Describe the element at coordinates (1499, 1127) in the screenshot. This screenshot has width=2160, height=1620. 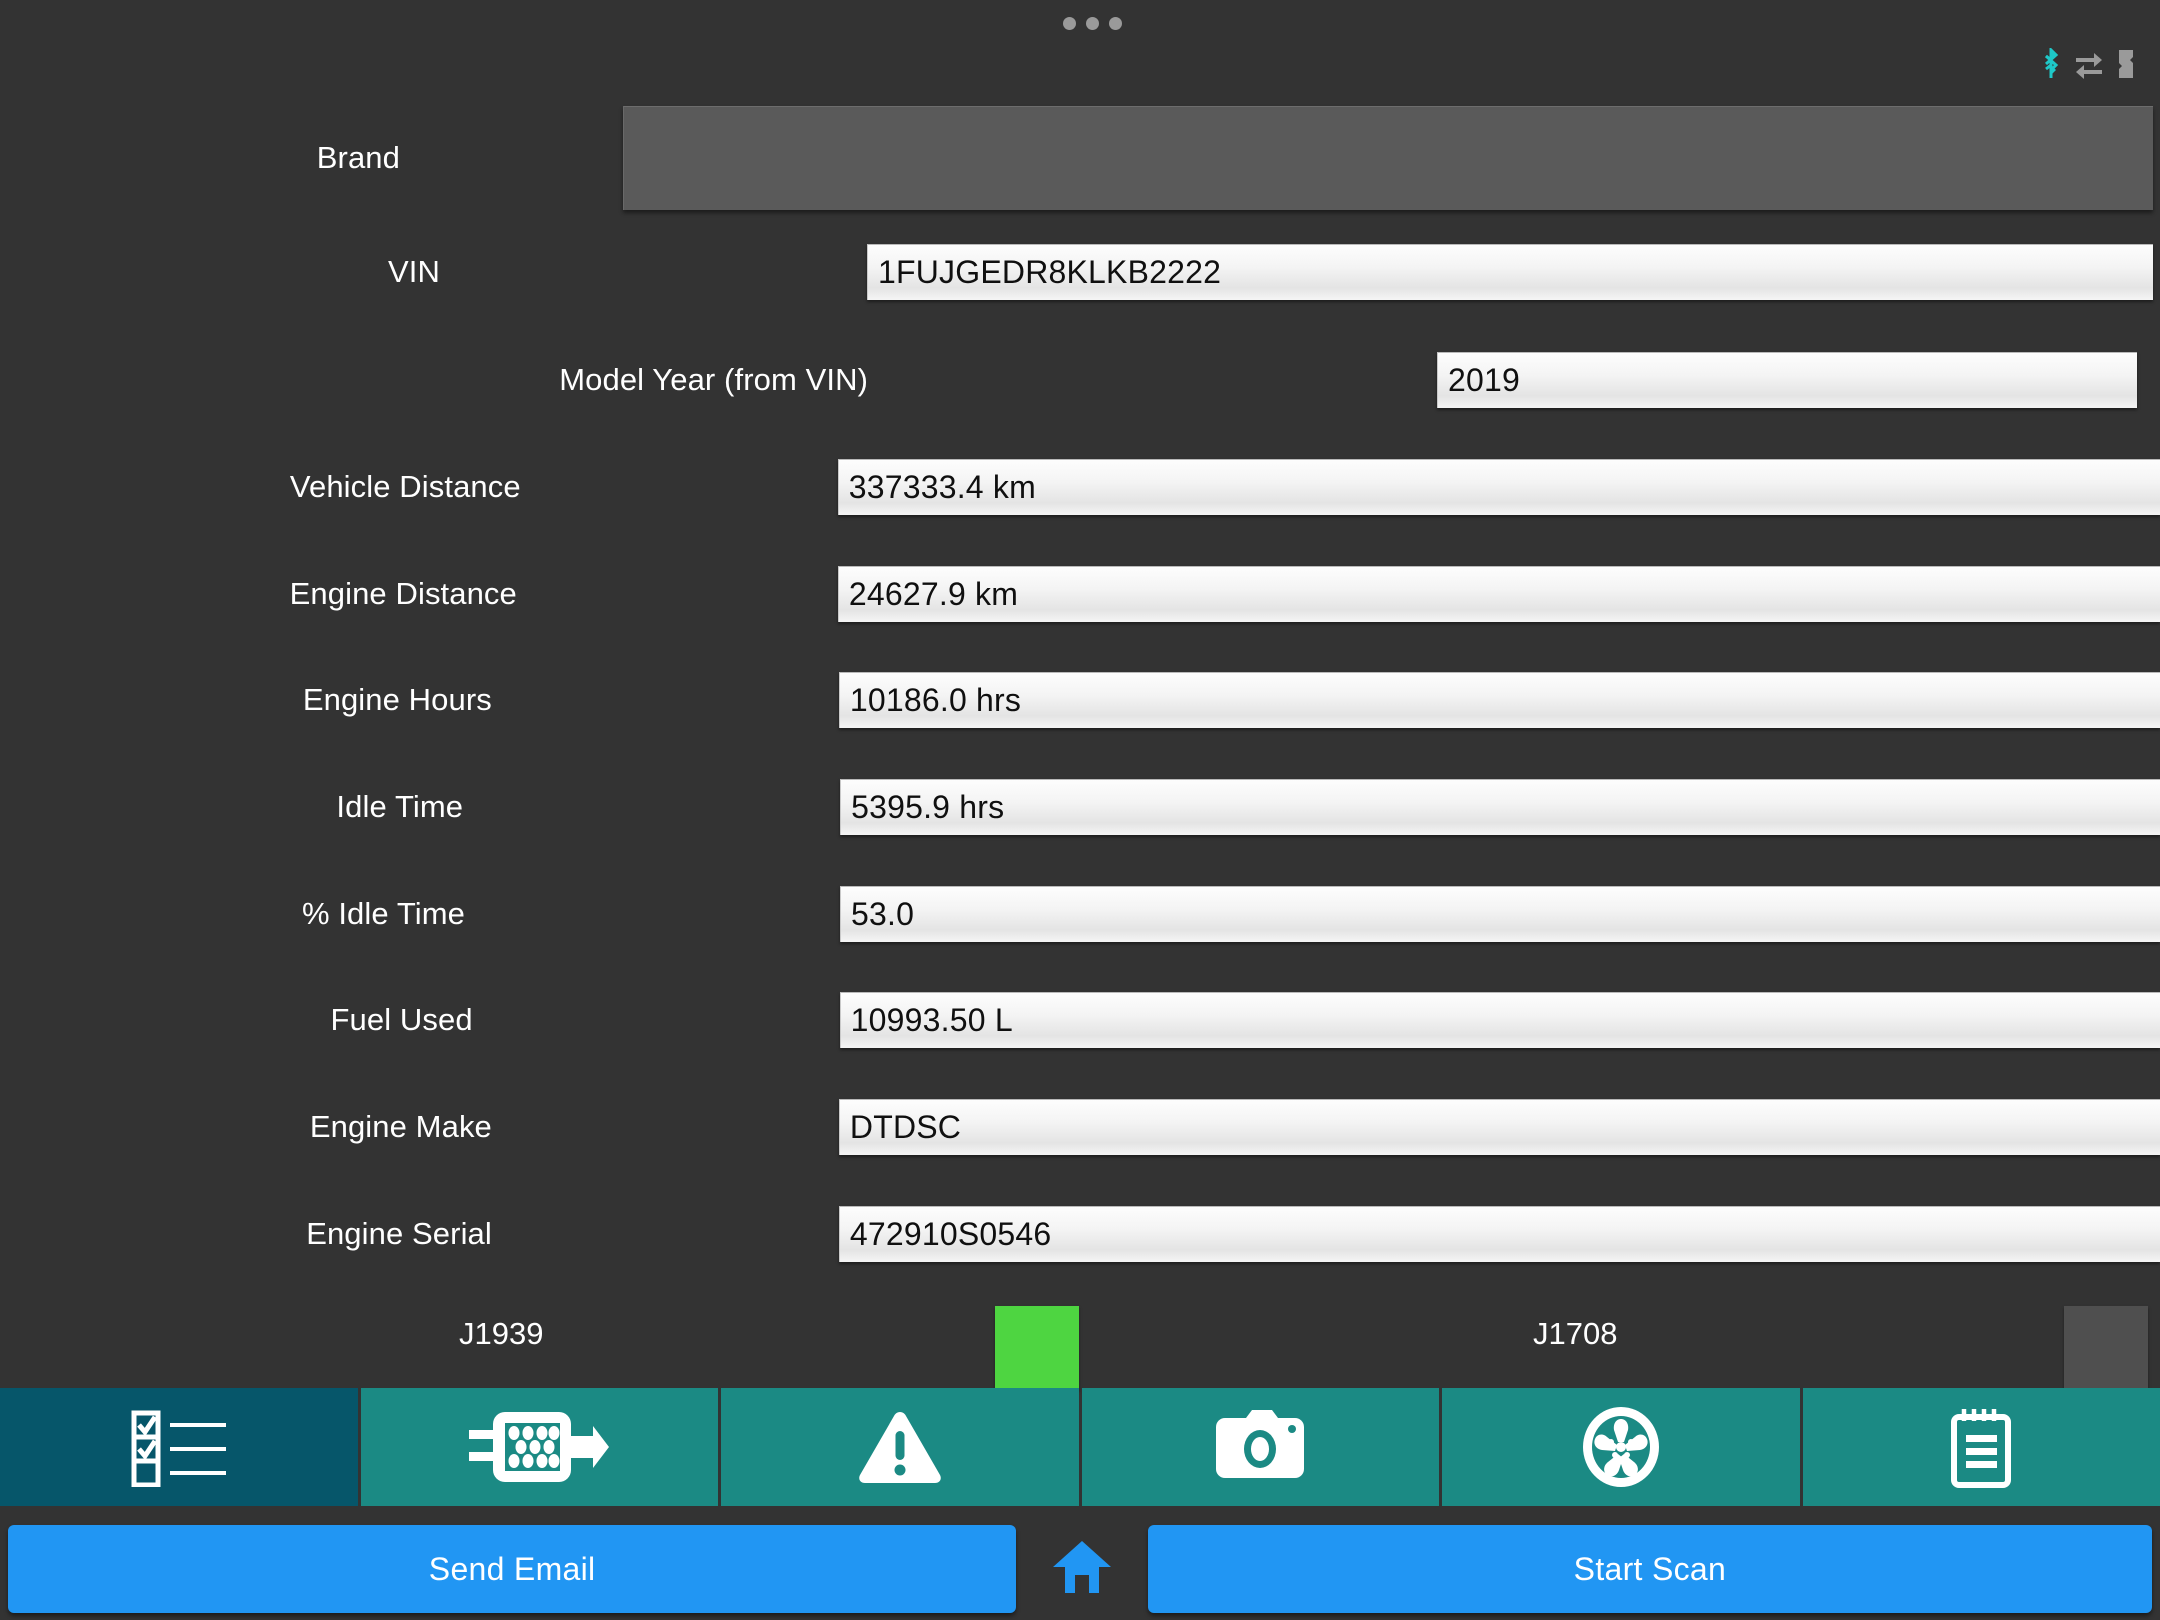
I see `engine-make-field: DTDSC` at that location.